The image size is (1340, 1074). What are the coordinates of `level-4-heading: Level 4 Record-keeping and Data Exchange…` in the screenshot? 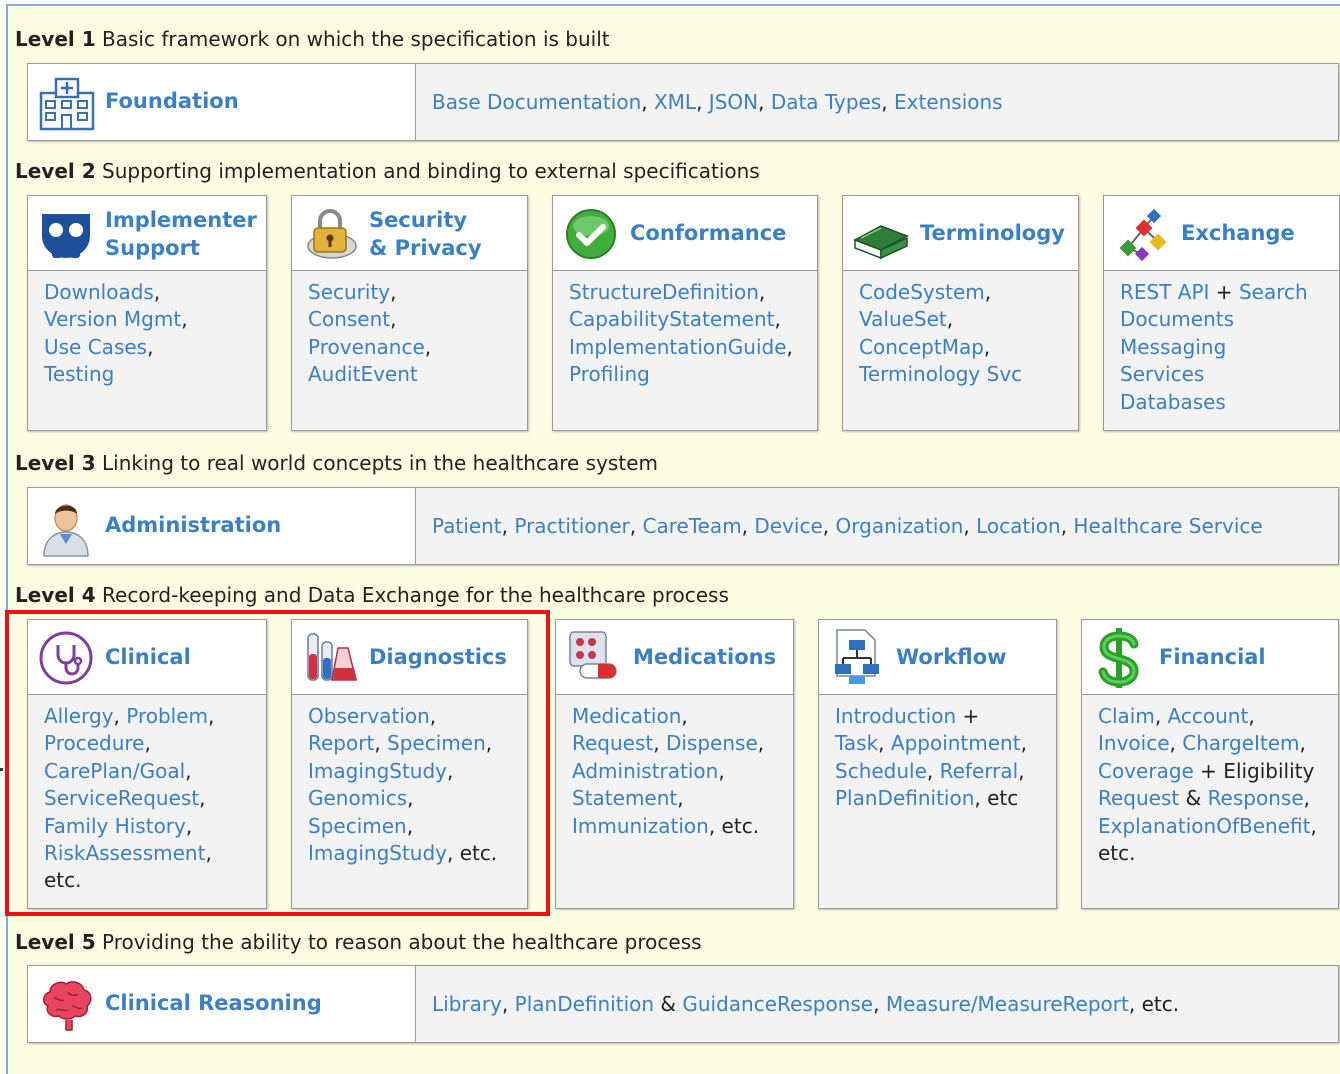 It's located at (372, 595).